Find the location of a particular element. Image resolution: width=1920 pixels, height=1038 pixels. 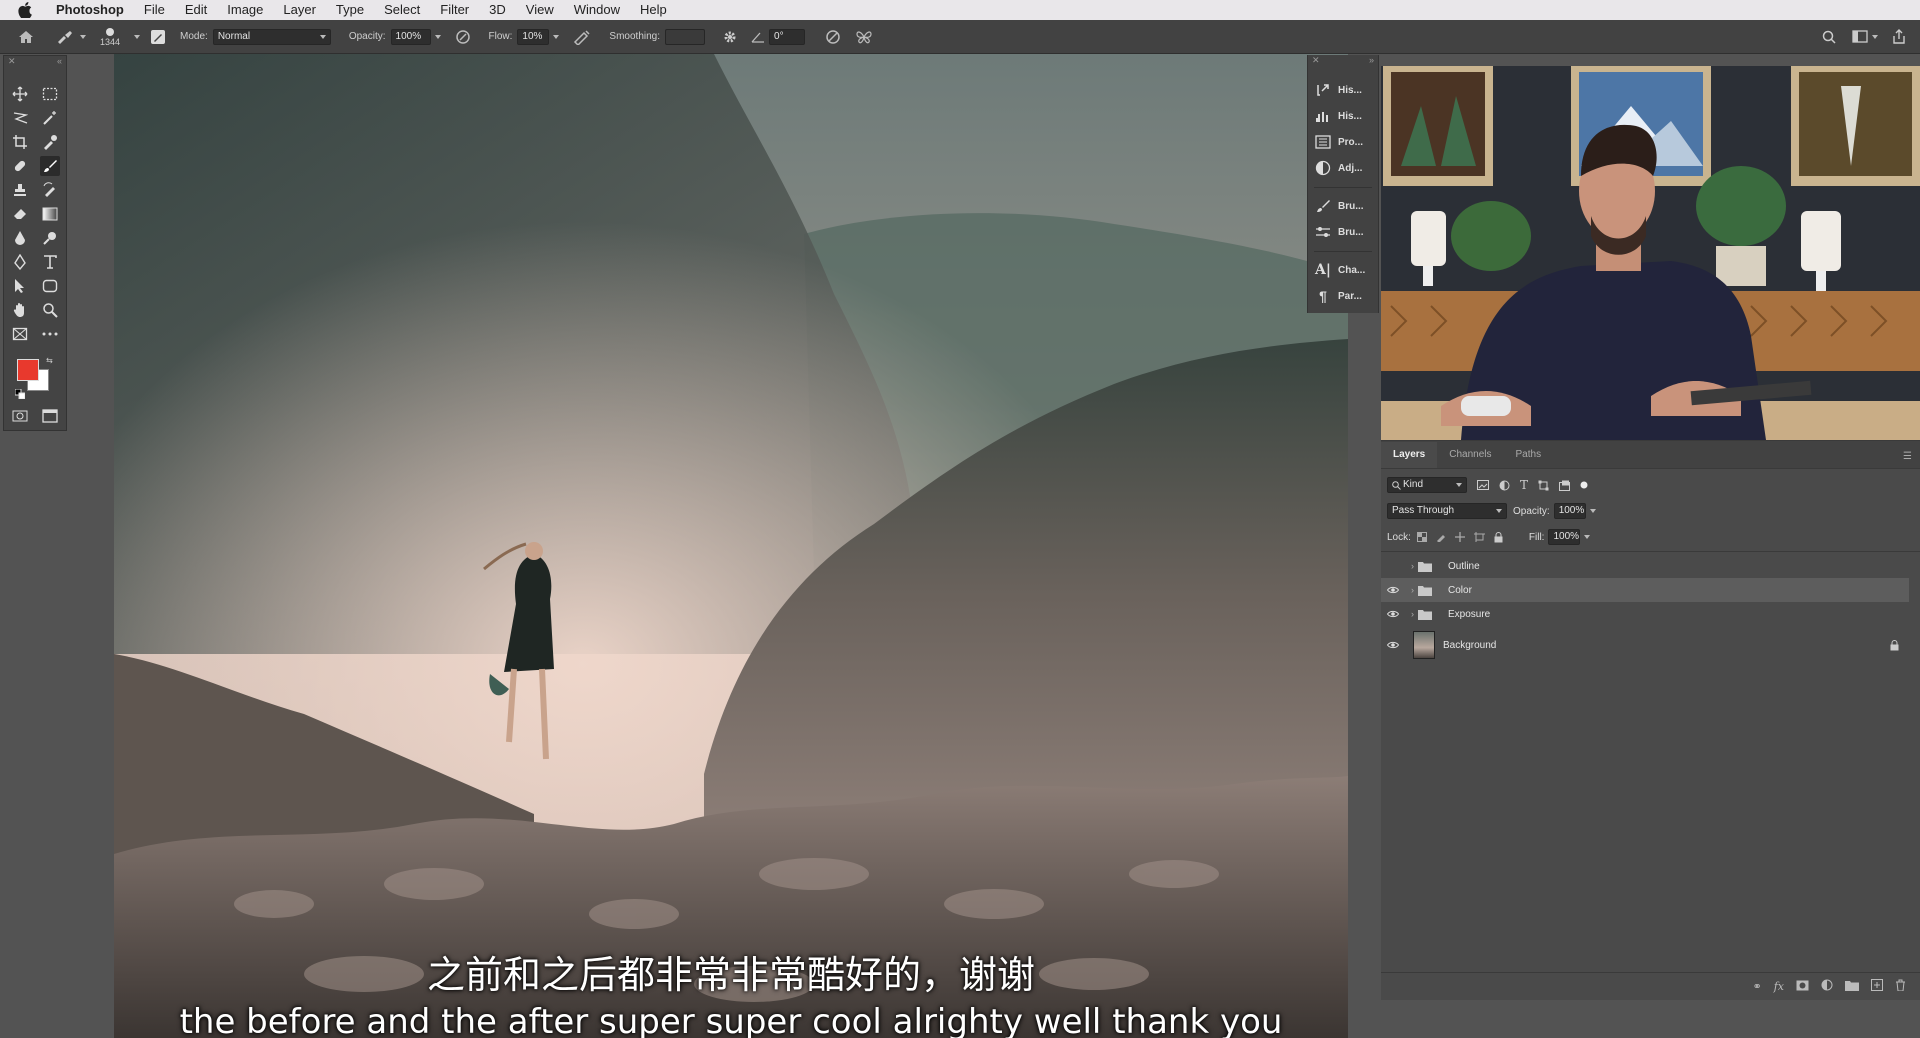

layer-opacity-input: 100% is located at coordinates (1569, 511).